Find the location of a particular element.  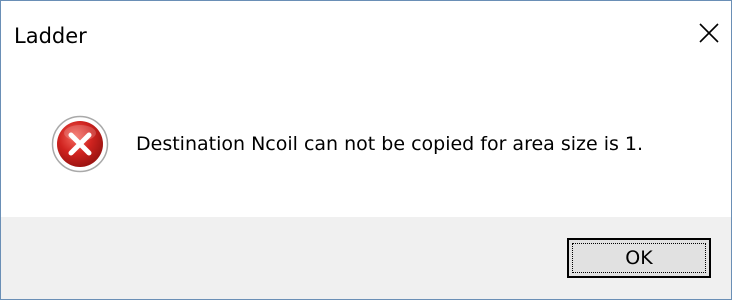

window-title: Ladder is located at coordinates (50, 36).